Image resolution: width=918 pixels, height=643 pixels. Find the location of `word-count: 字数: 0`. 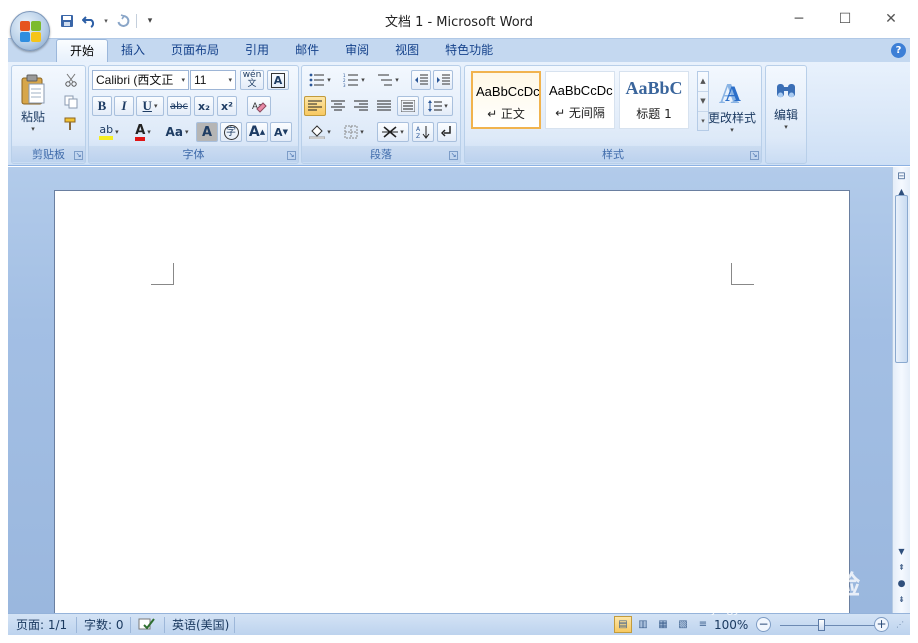

word-count: 字数: 0 is located at coordinates (104, 625).